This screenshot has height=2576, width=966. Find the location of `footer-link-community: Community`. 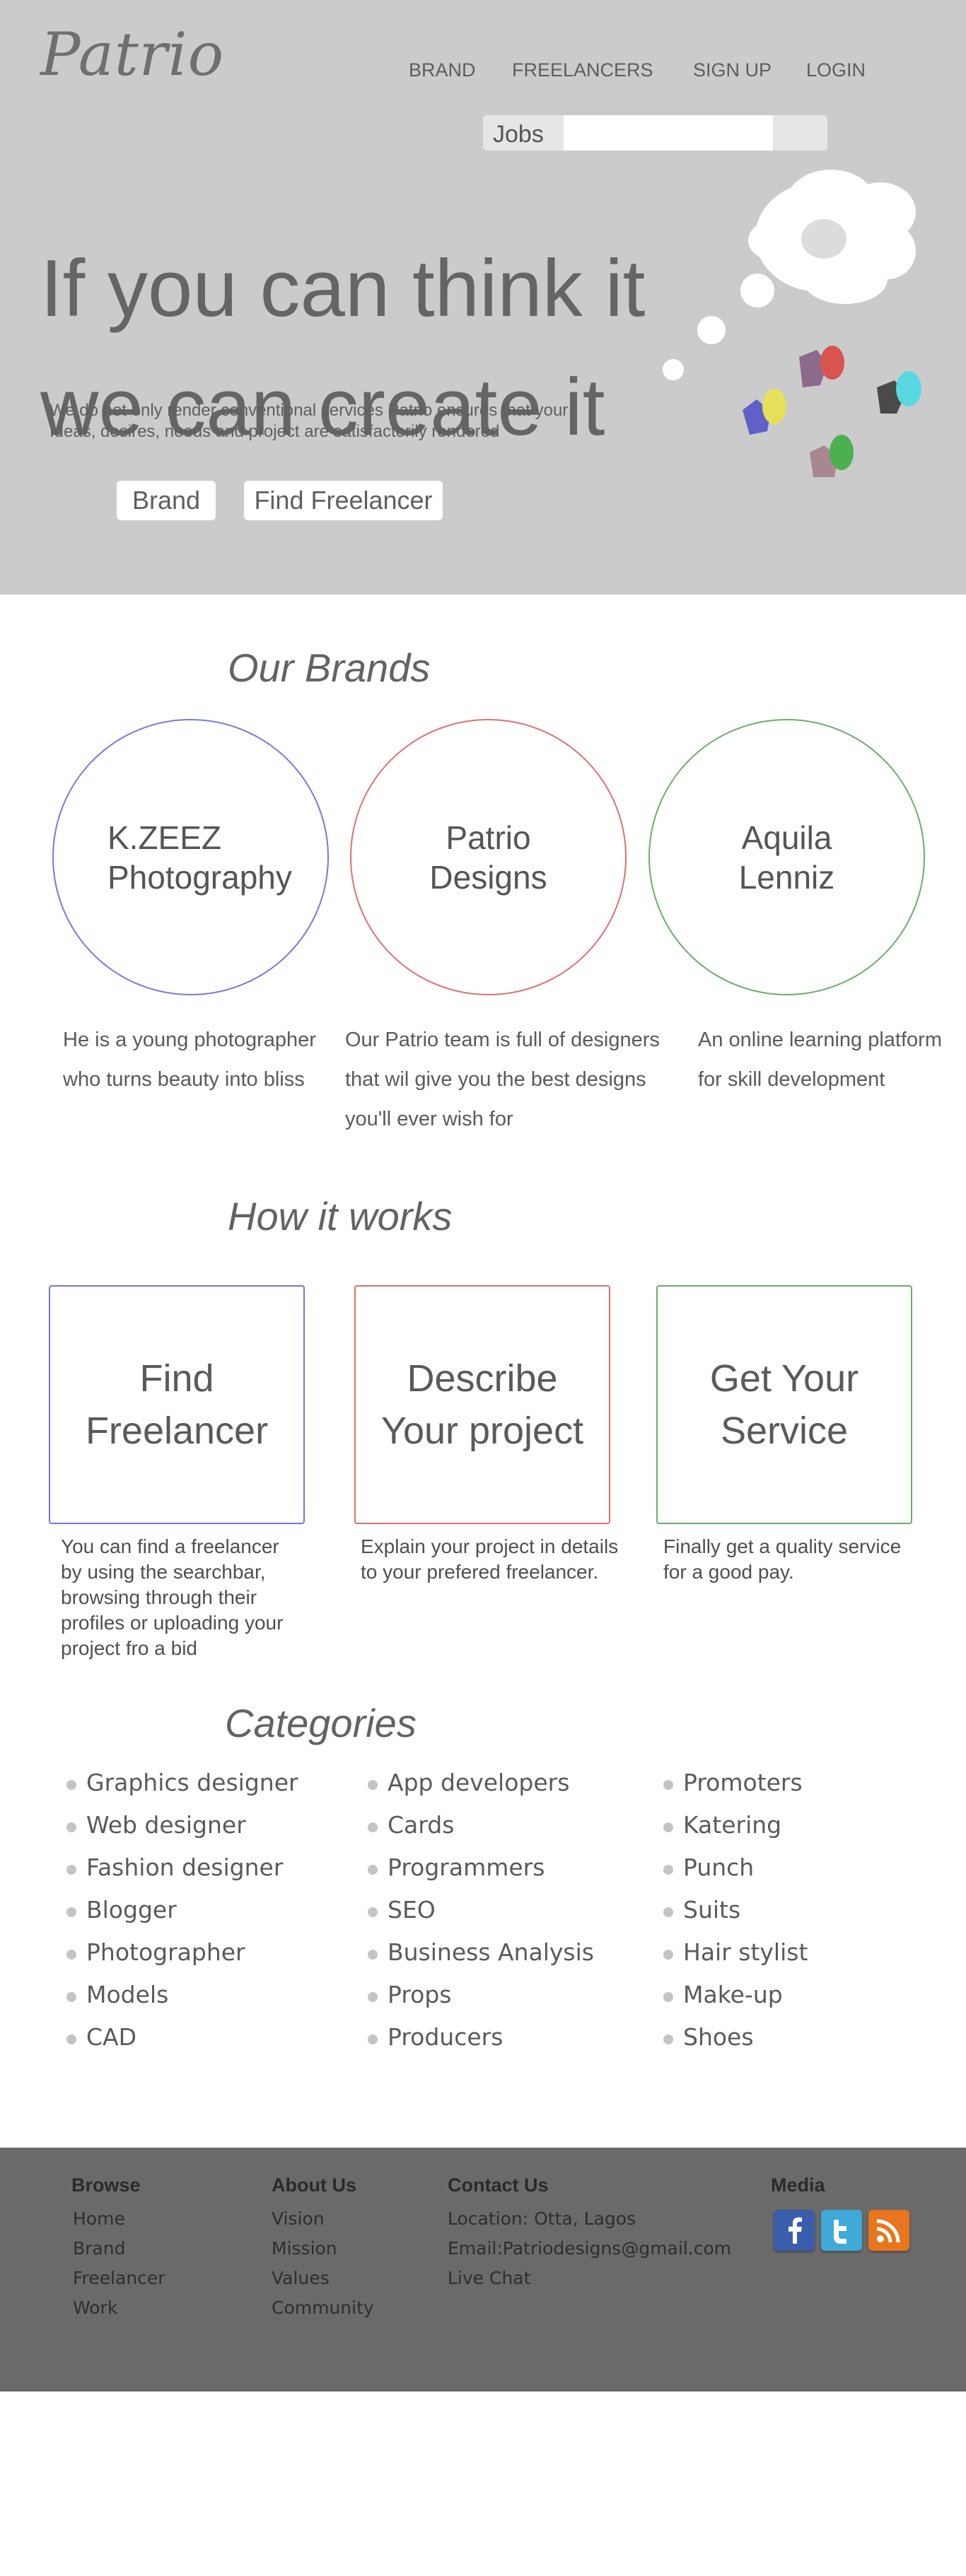

footer-link-community: Community is located at coordinates (323, 2308).